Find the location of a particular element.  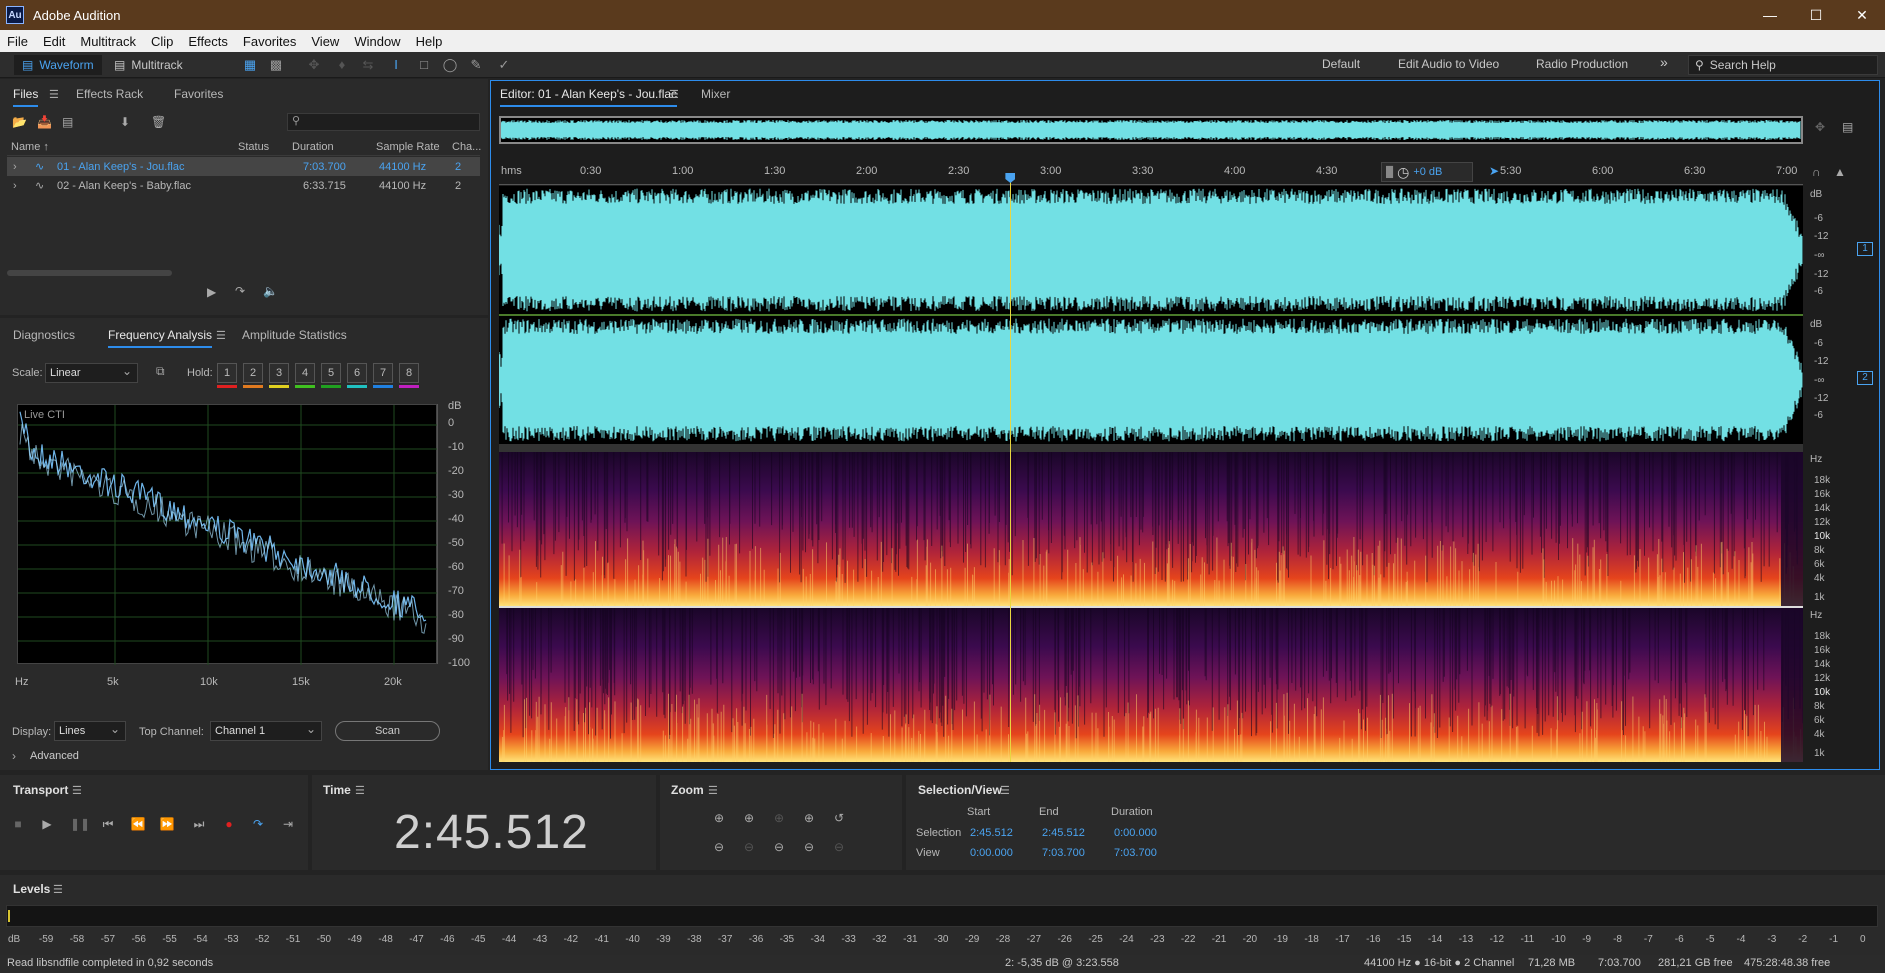

col-sample-rate: Sample Rate is located at coordinates (408, 147).